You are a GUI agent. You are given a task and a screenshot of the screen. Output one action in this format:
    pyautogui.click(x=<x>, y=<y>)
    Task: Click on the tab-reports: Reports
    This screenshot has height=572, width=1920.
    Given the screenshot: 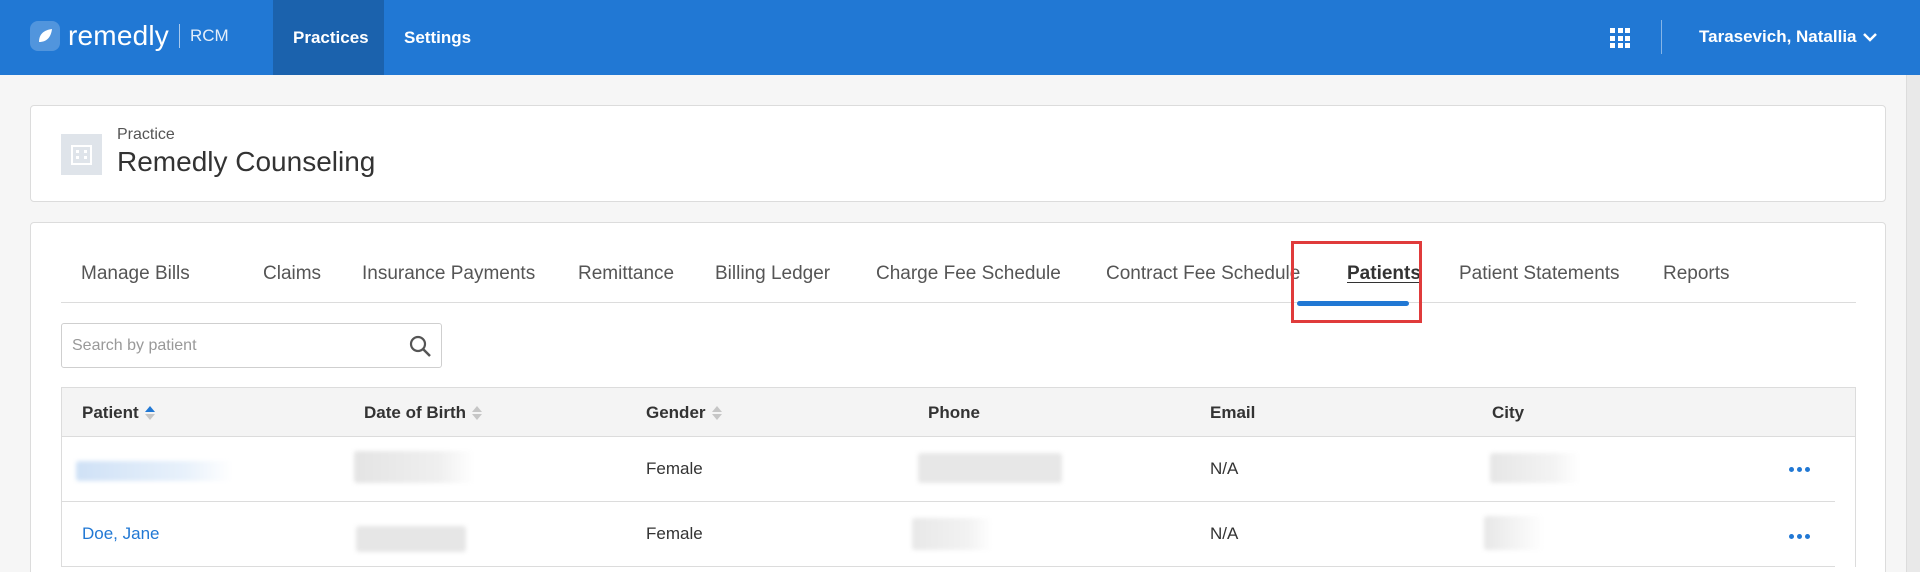 What is the action you would take?
    pyautogui.click(x=1696, y=274)
    